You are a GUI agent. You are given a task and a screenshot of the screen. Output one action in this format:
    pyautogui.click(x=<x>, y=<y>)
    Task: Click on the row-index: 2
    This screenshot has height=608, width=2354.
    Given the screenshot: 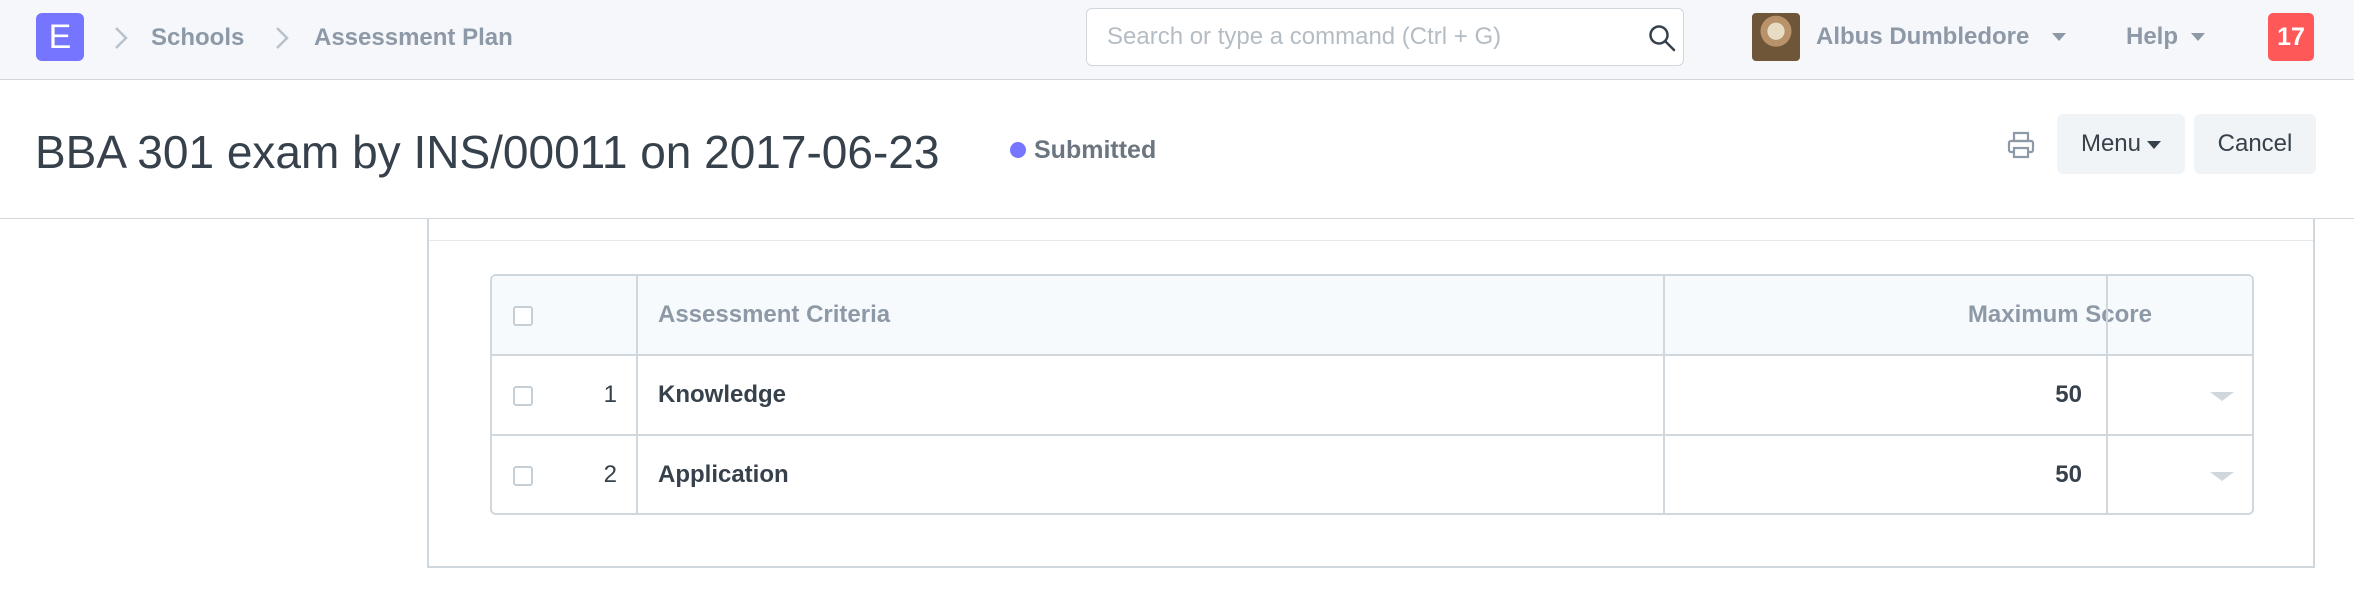 What is the action you would take?
    pyautogui.click(x=610, y=474)
    